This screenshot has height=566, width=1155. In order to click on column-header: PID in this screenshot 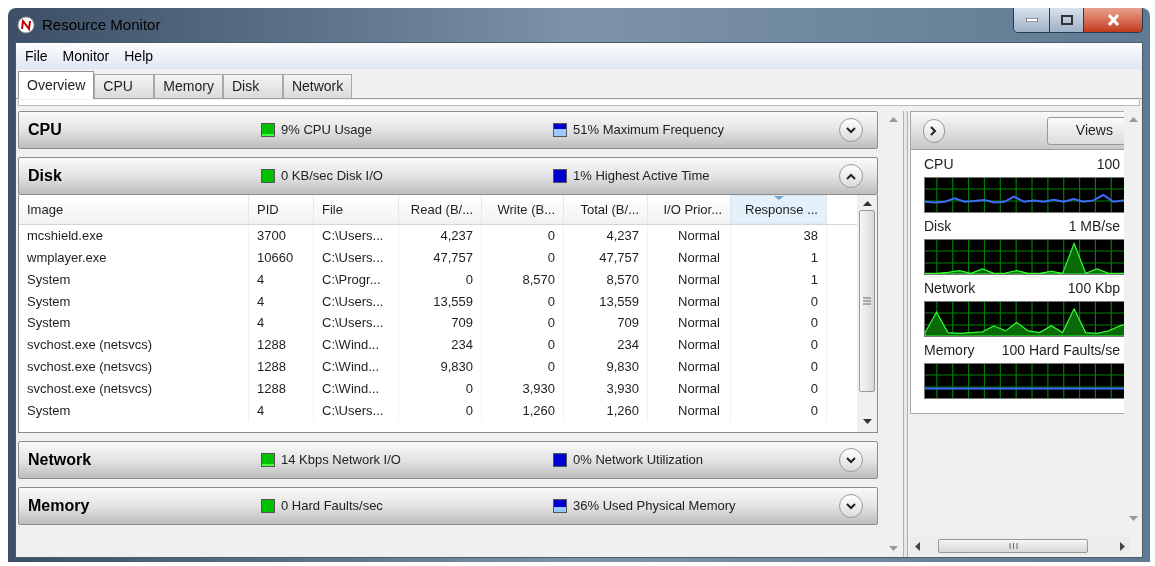, I will do `click(281, 209)`.